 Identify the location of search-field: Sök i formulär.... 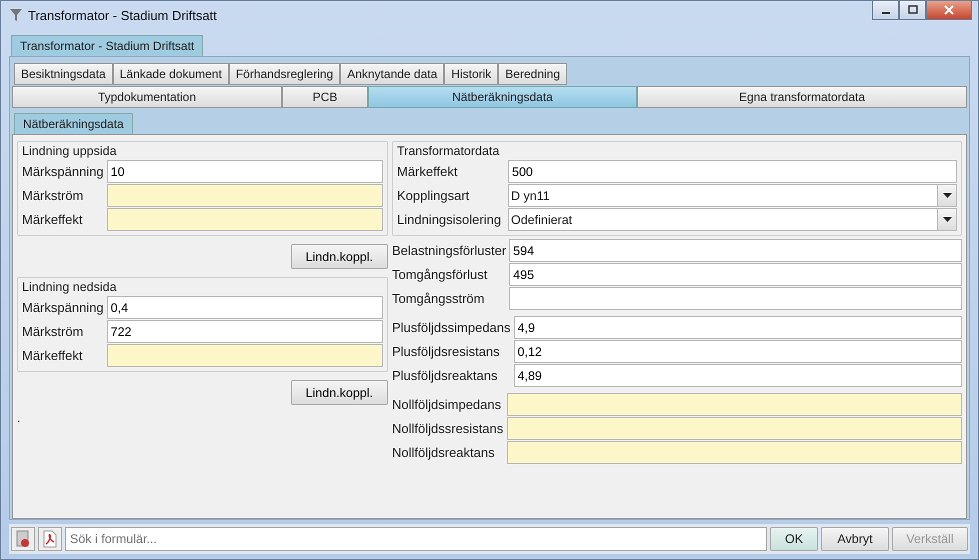
(416, 539).